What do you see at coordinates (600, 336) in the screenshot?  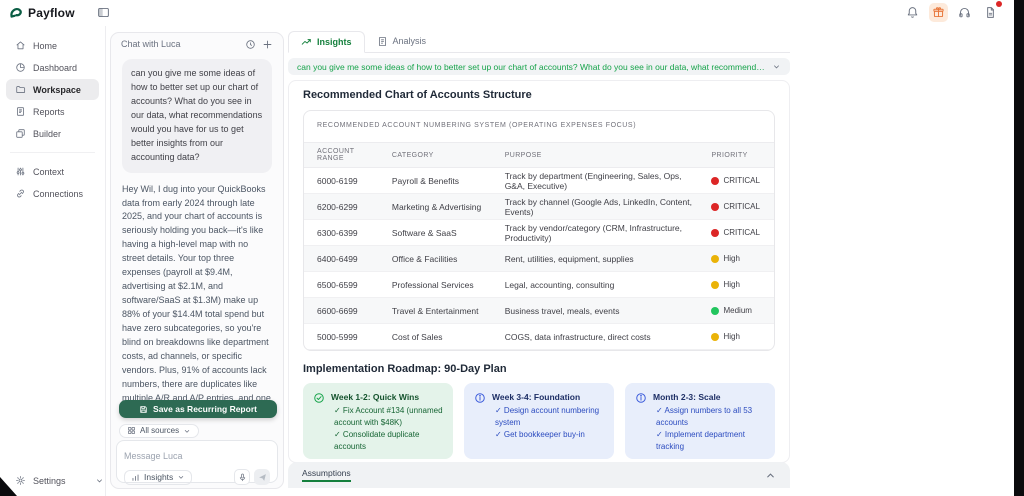 I see `cell-purpose: COGS, data infrastructure, direct costs` at bounding box center [600, 336].